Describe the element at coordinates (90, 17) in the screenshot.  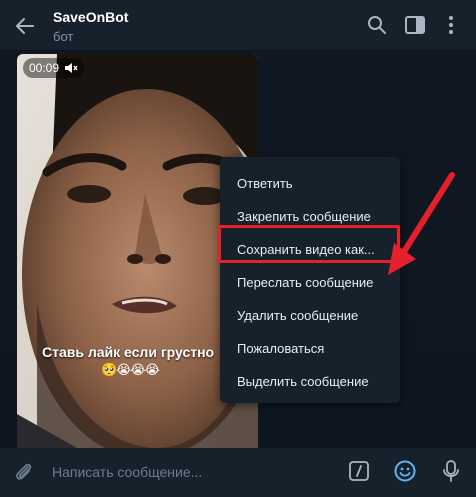
I see `chat-title: SaveOnBot` at that location.